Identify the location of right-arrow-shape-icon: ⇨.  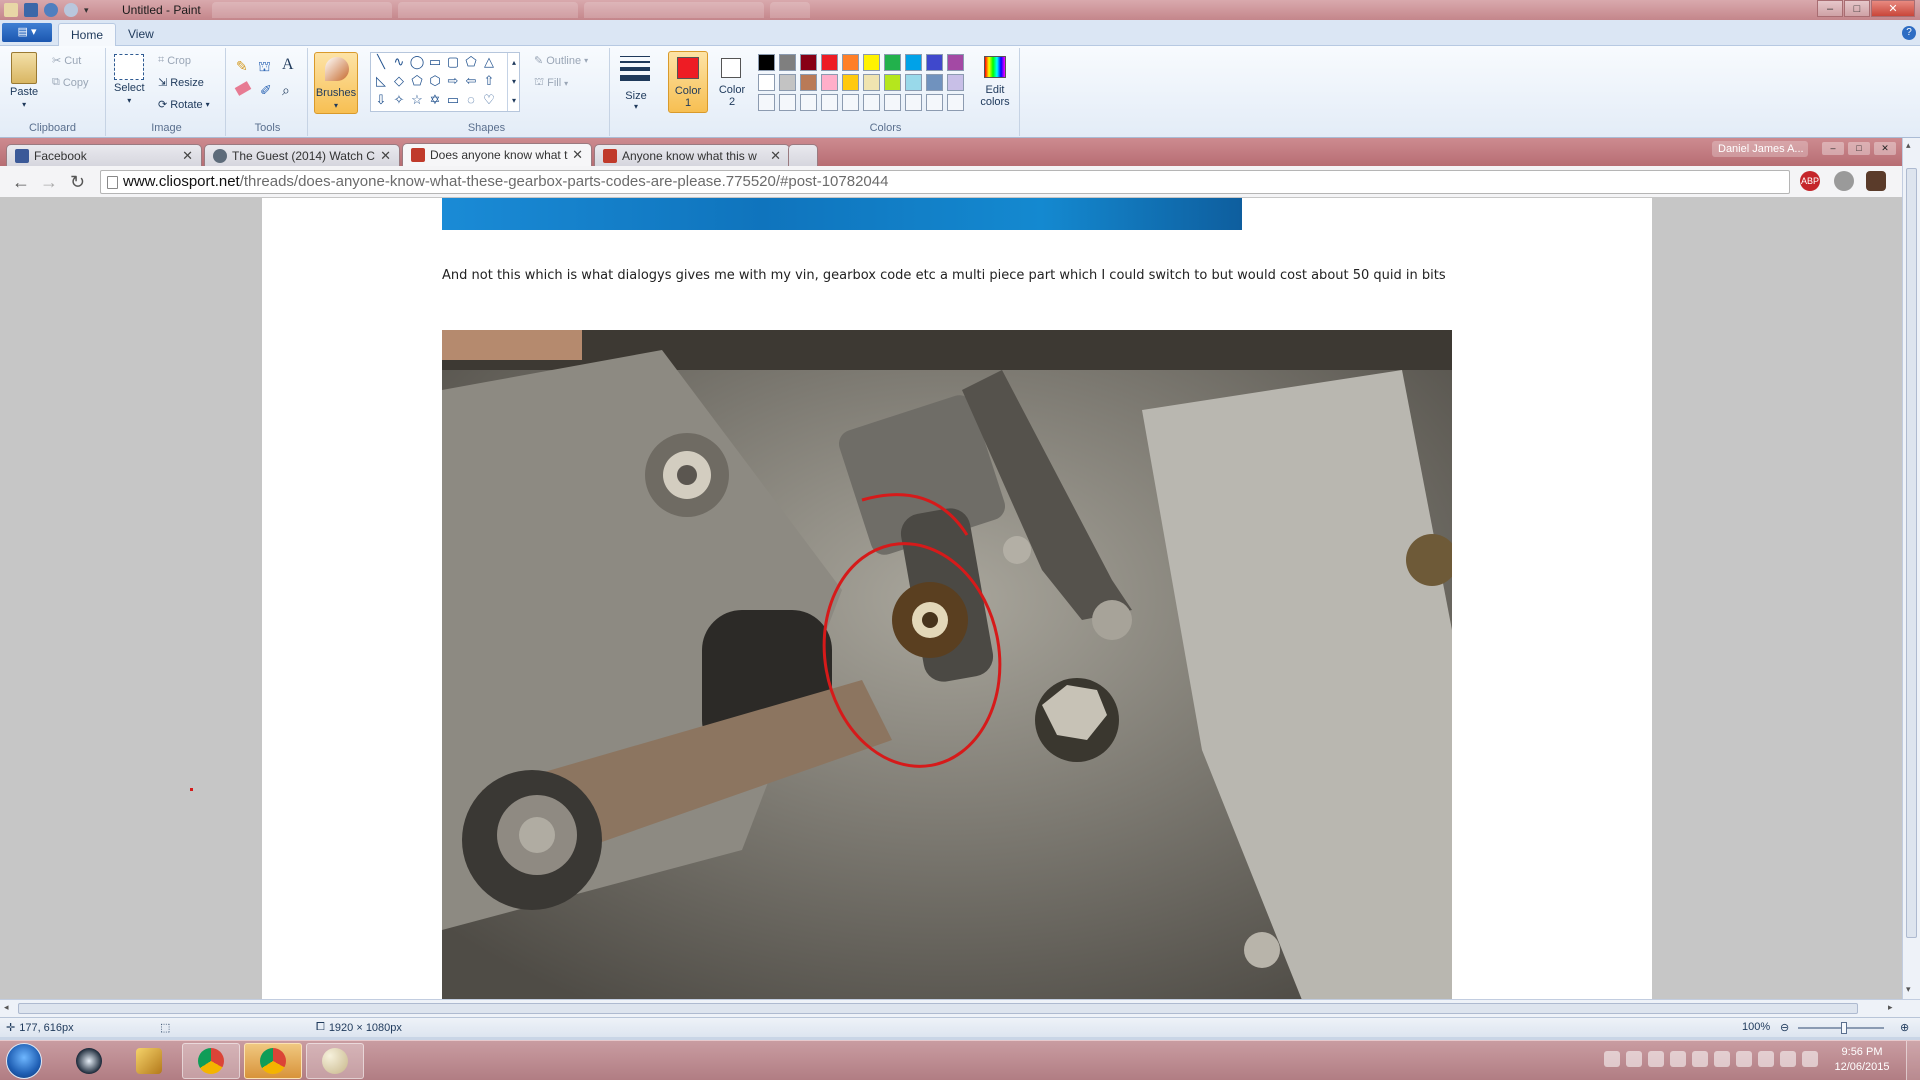
(453, 81).